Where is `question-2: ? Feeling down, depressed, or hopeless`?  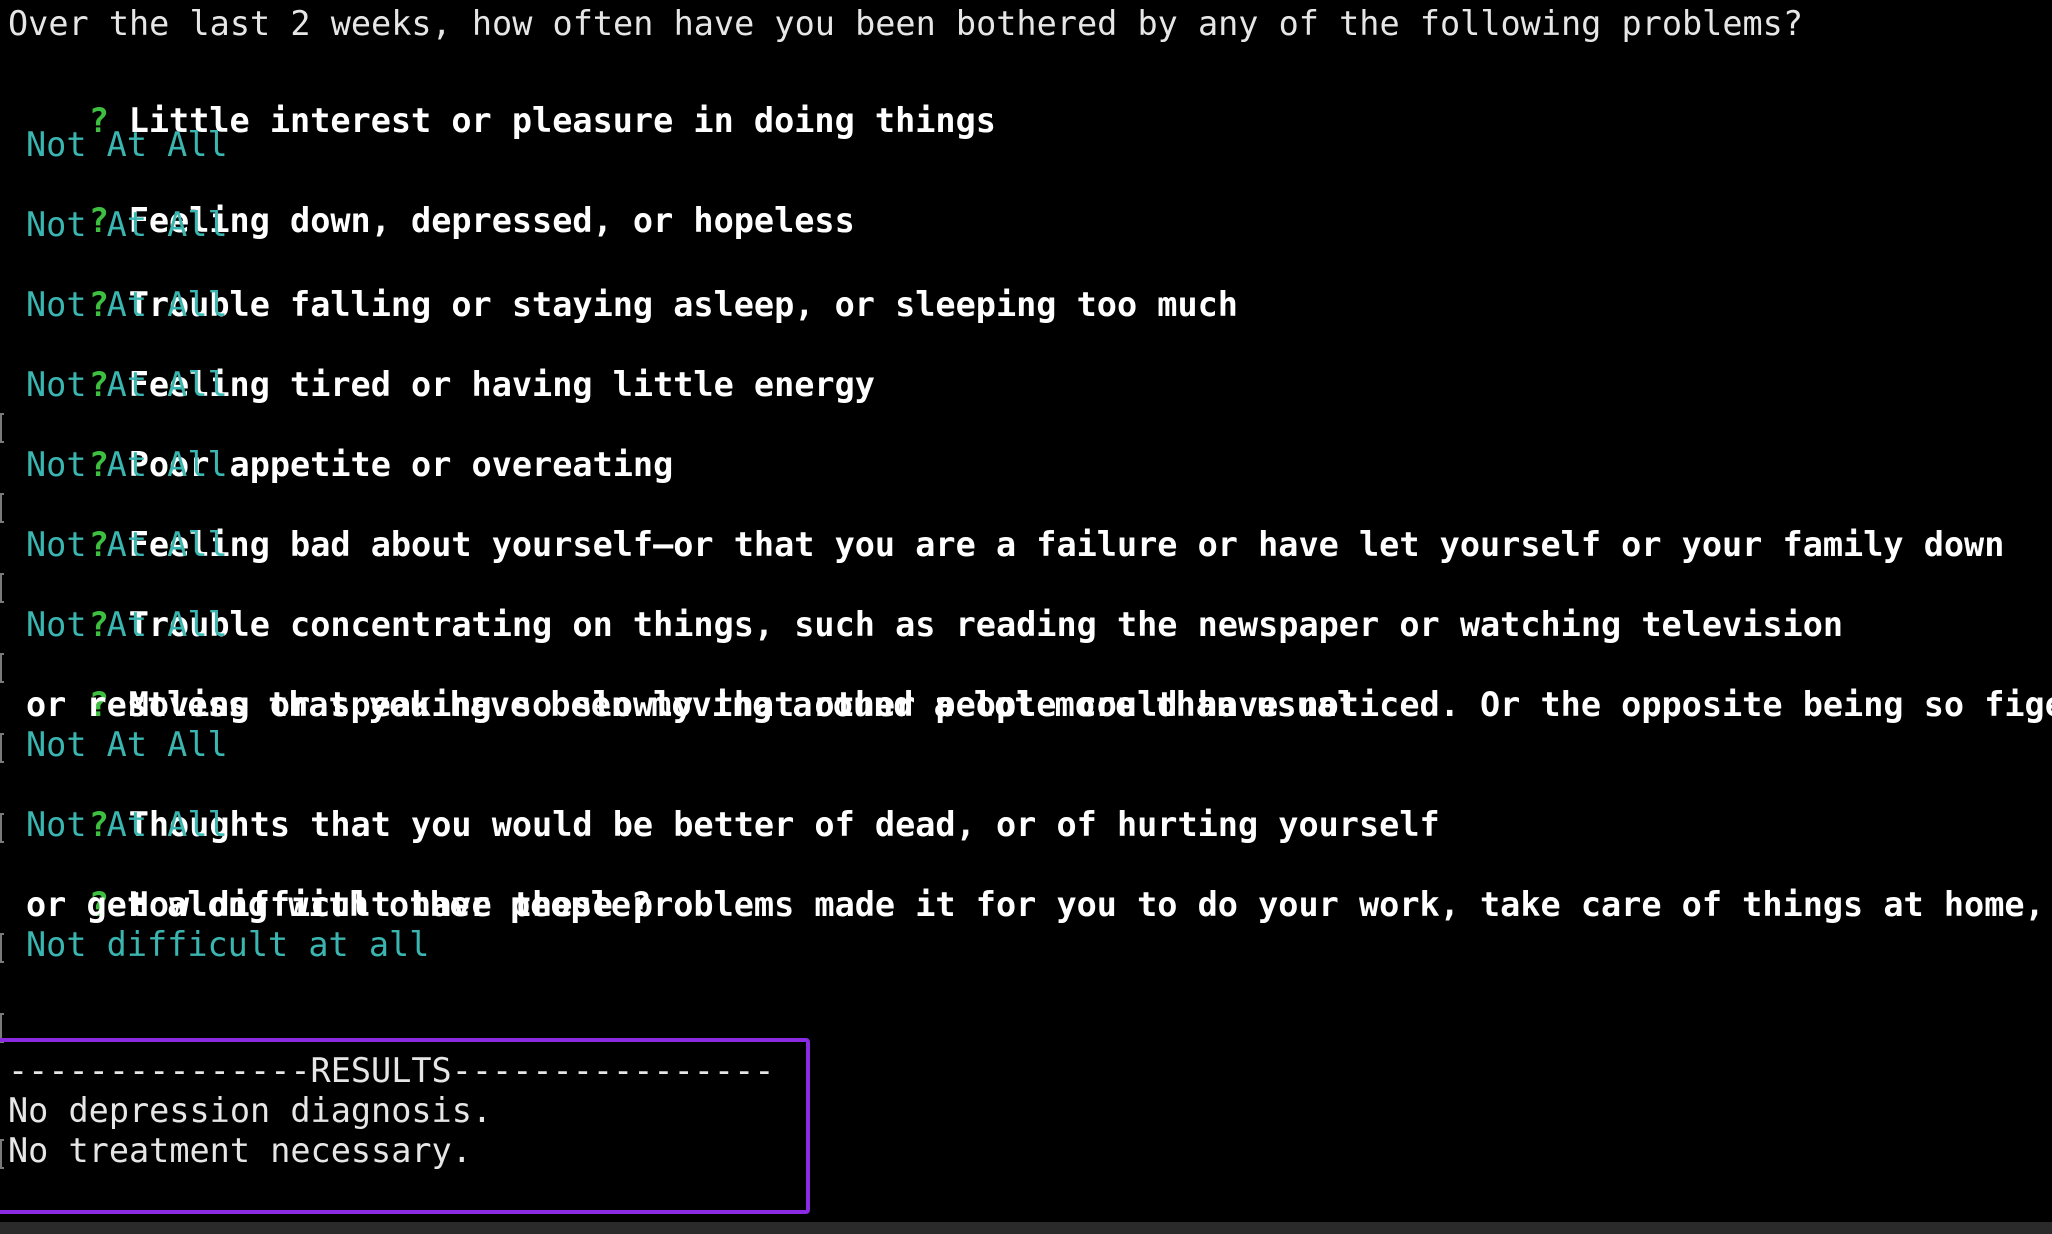
question-2: ? Feeling down, depressed, or hopeless is located at coordinates (431, 200).